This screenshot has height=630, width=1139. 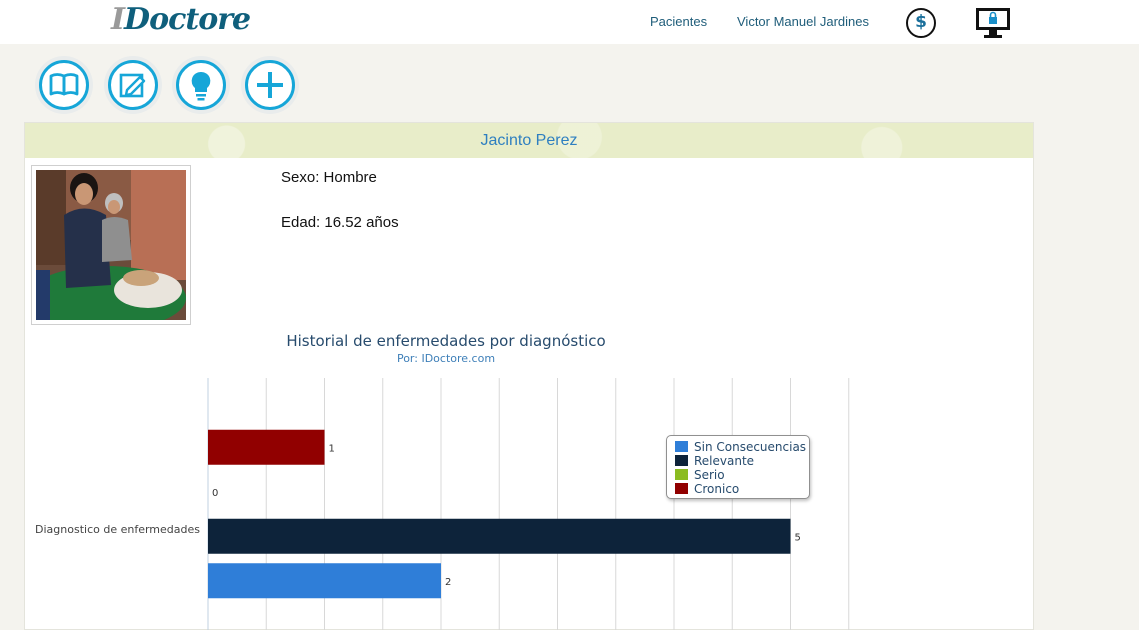 What do you see at coordinates (750, 447) in the screenshot?
I see `legend-label: Sin Consecuencias` at bounding box center [750, 447].